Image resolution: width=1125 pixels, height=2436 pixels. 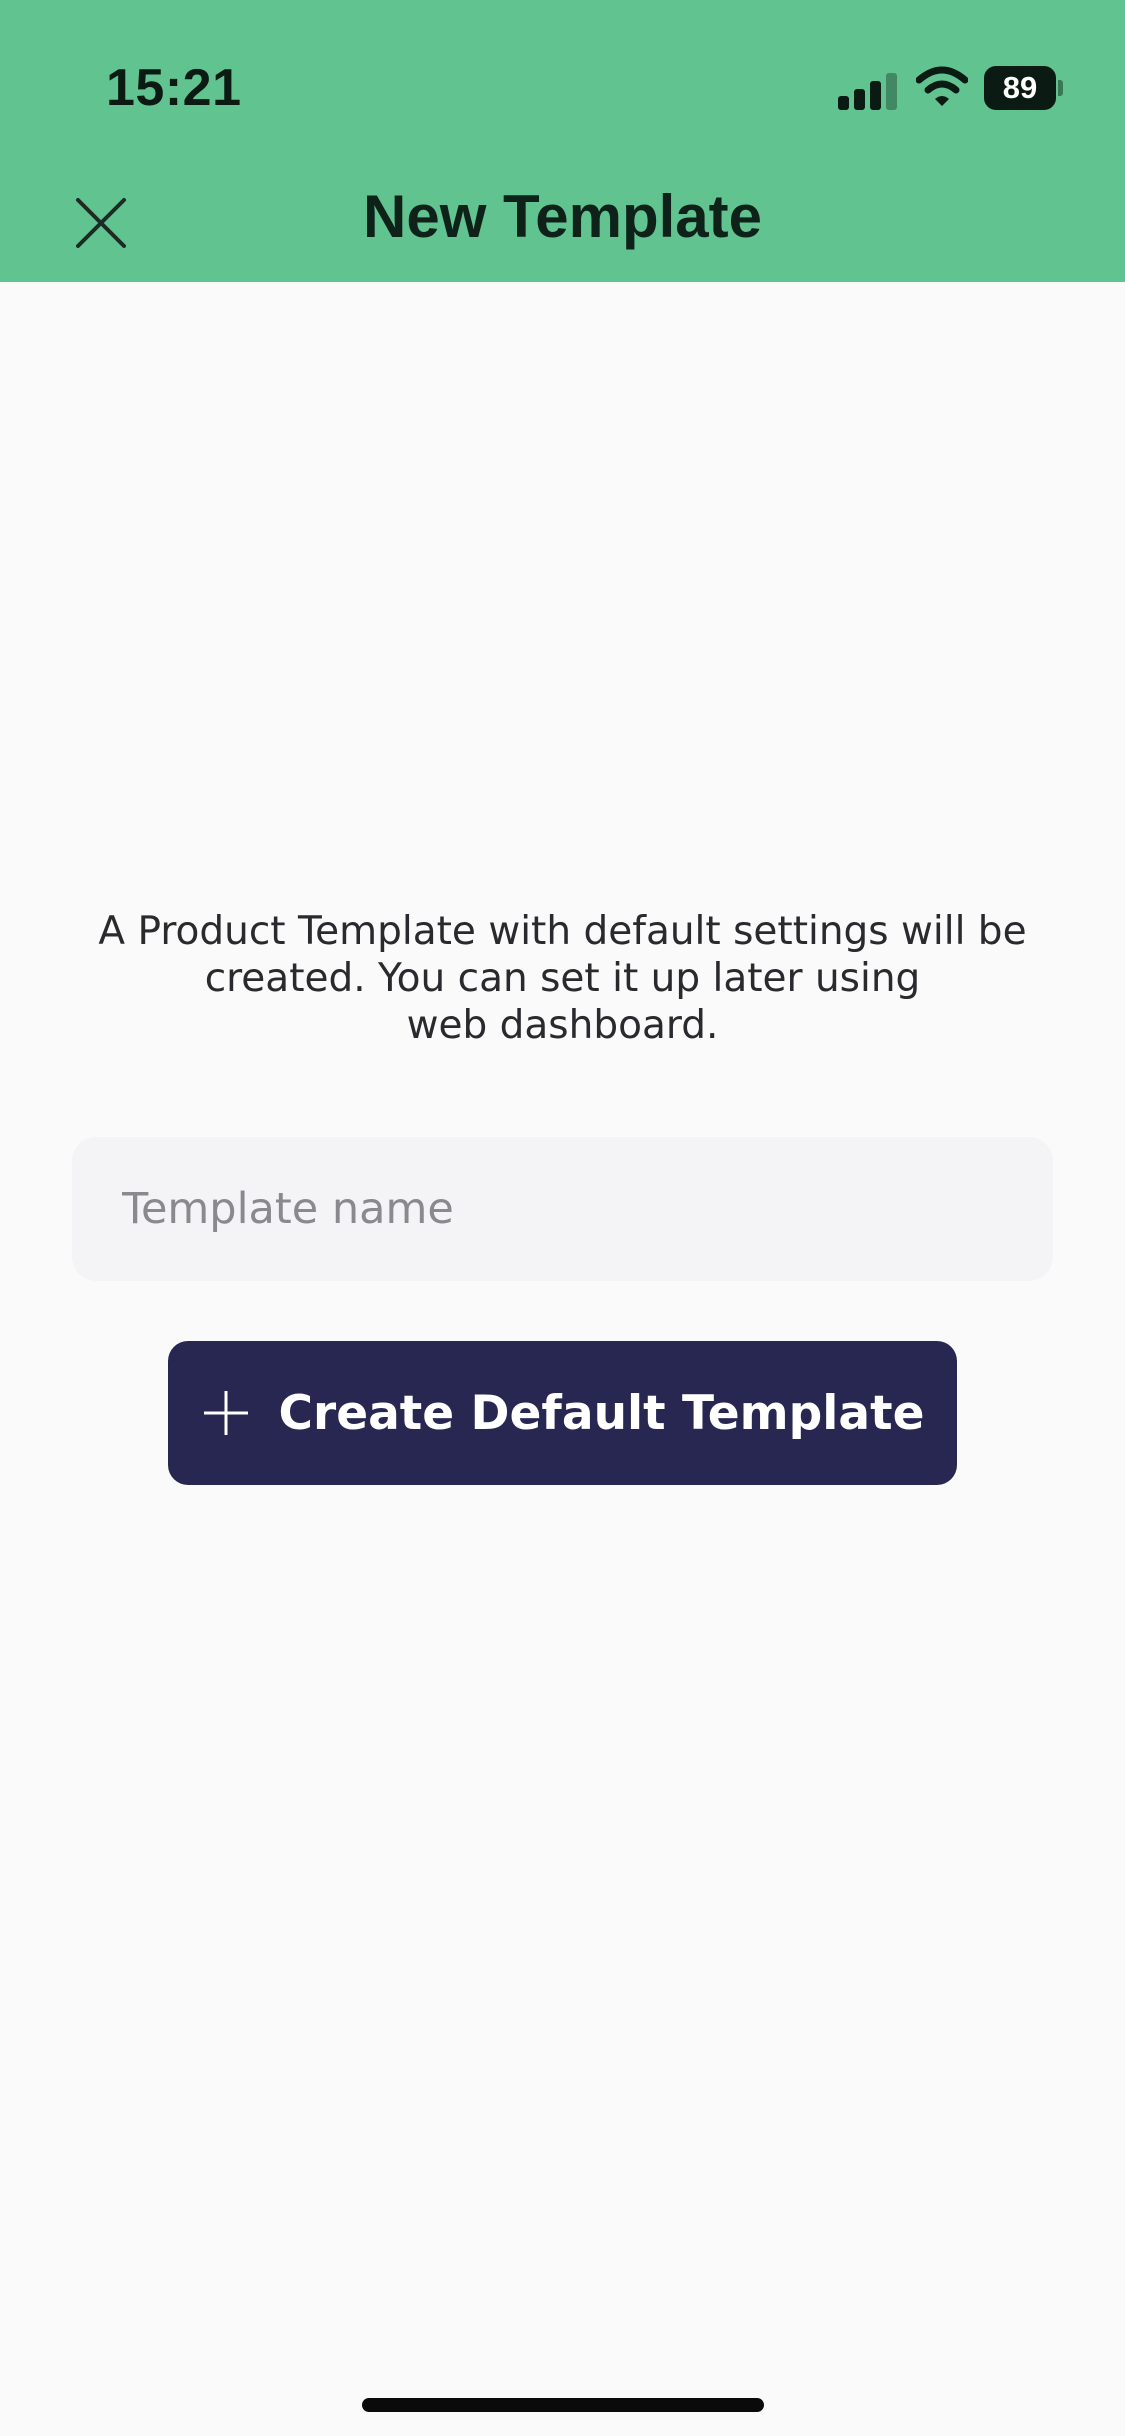 What do you see at coordinates (868, 90) in the screenshot?
I see `signal-icon` at bounding box center [868, 90].